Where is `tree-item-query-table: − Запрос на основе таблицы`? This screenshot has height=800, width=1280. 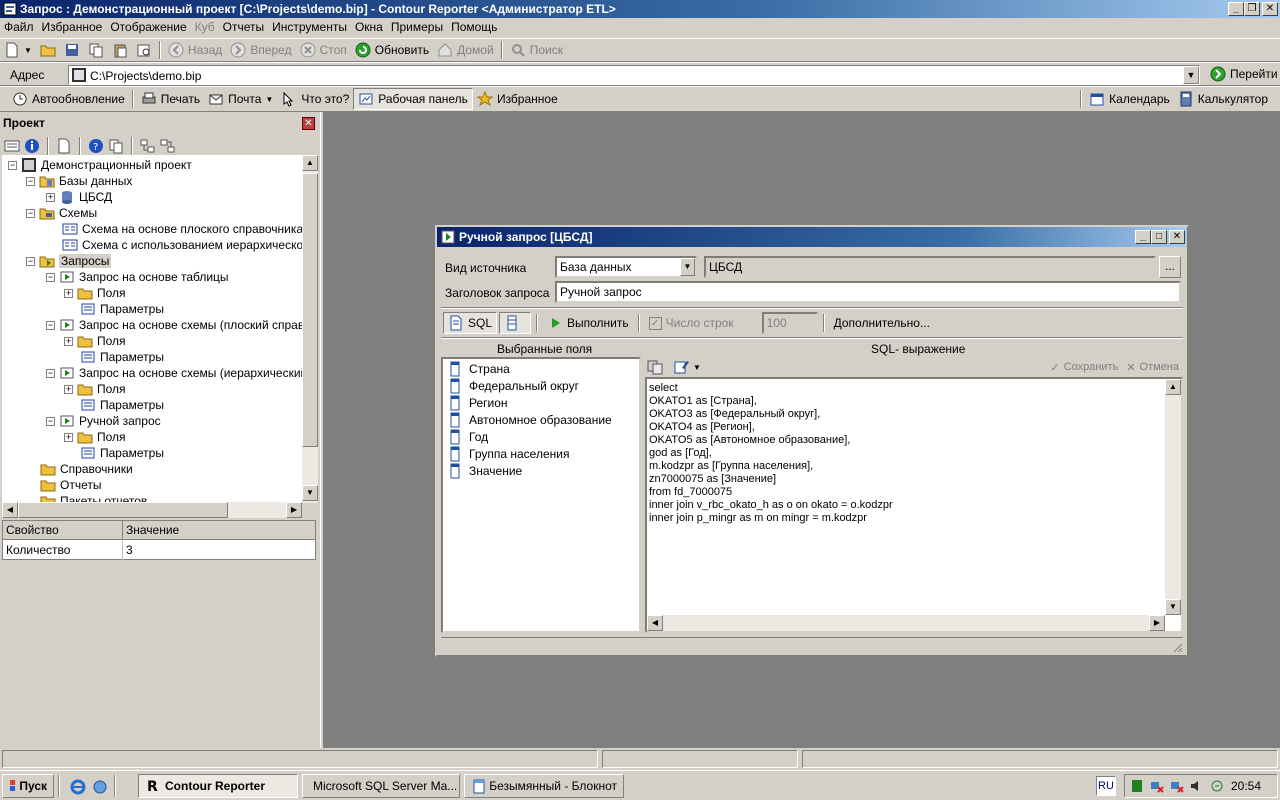
tree-item-query-table: − Запрос на основе таблицы is located at coordinates (137, 277).